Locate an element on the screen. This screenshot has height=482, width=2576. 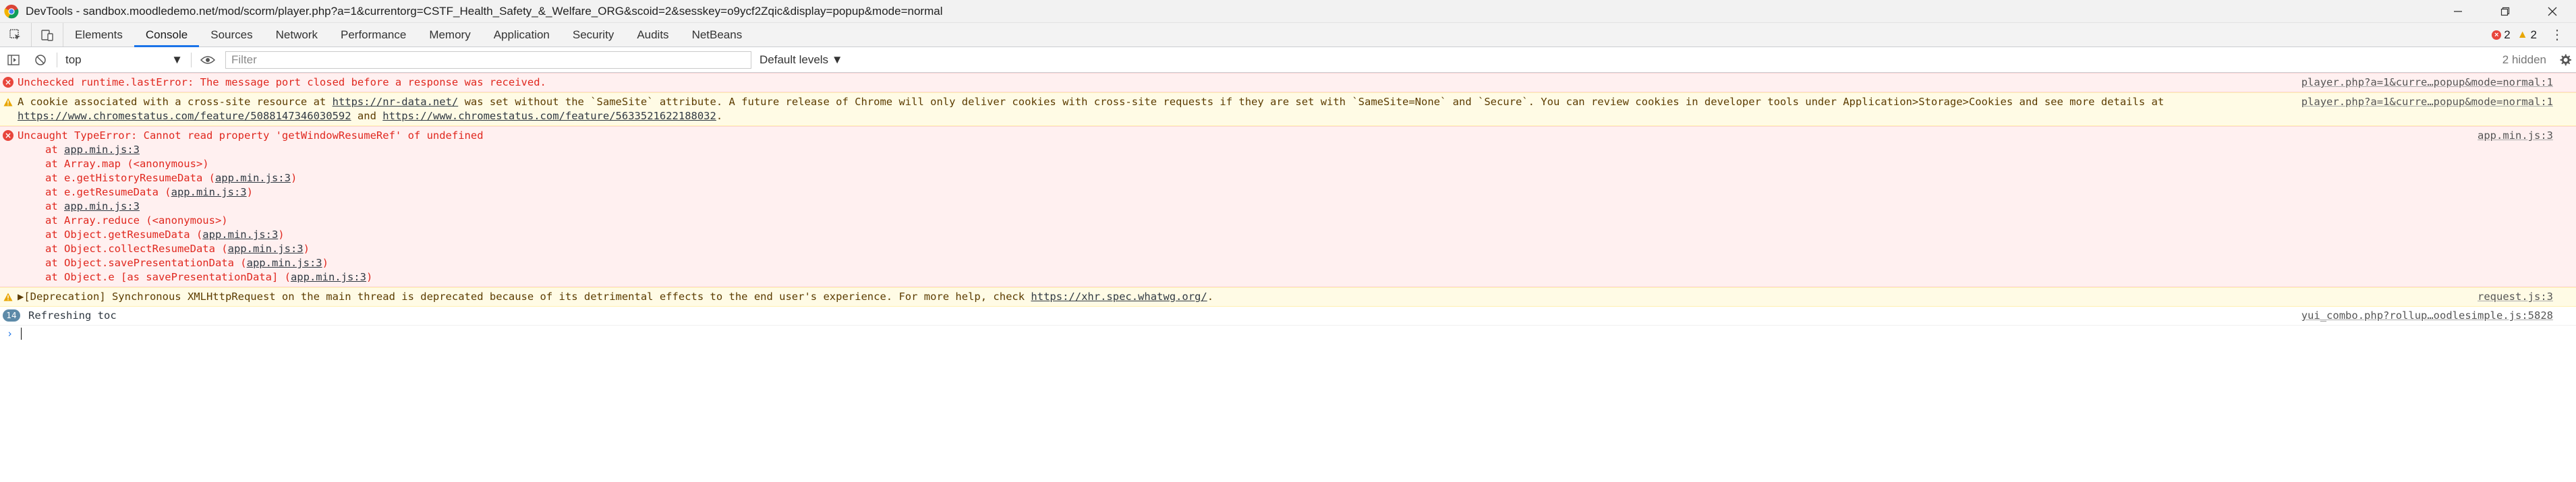
close-icon is located at coordinates (2552, 11).